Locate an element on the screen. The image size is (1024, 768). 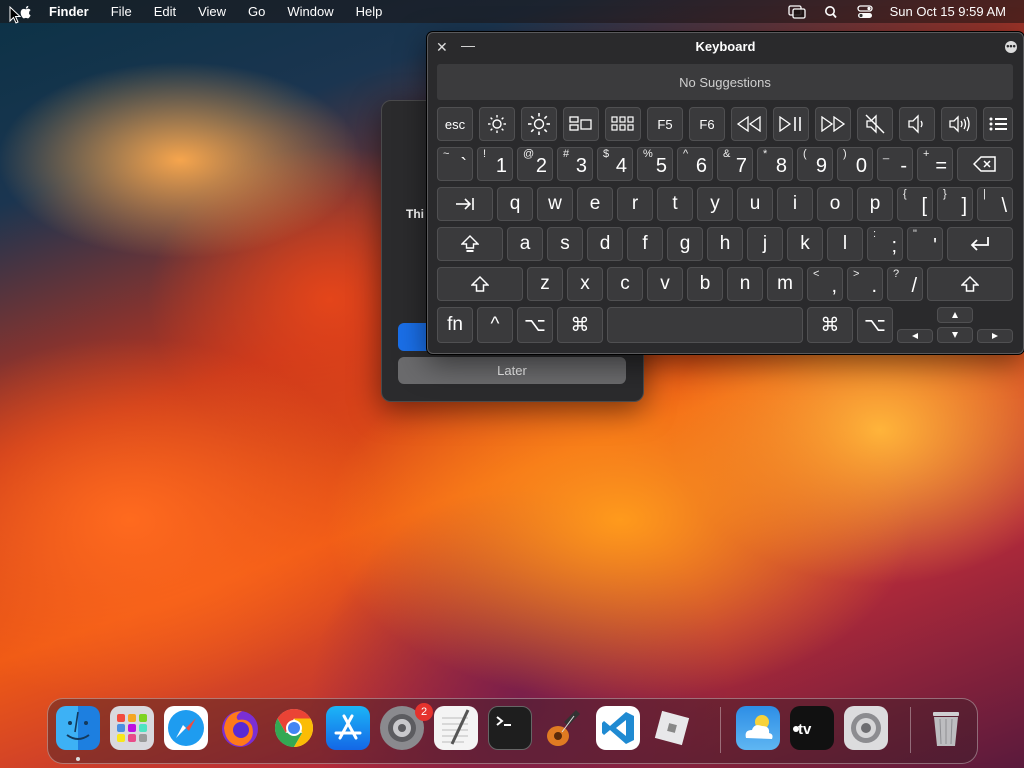
key-period: >. is located at coordinates (865, 284).